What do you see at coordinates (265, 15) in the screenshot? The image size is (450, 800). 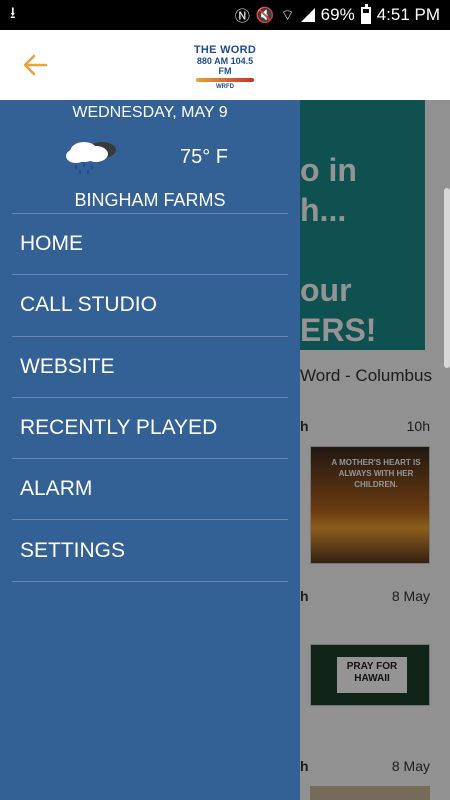 I see `mute-icon: 🔇` at bounding box center [265, 15].